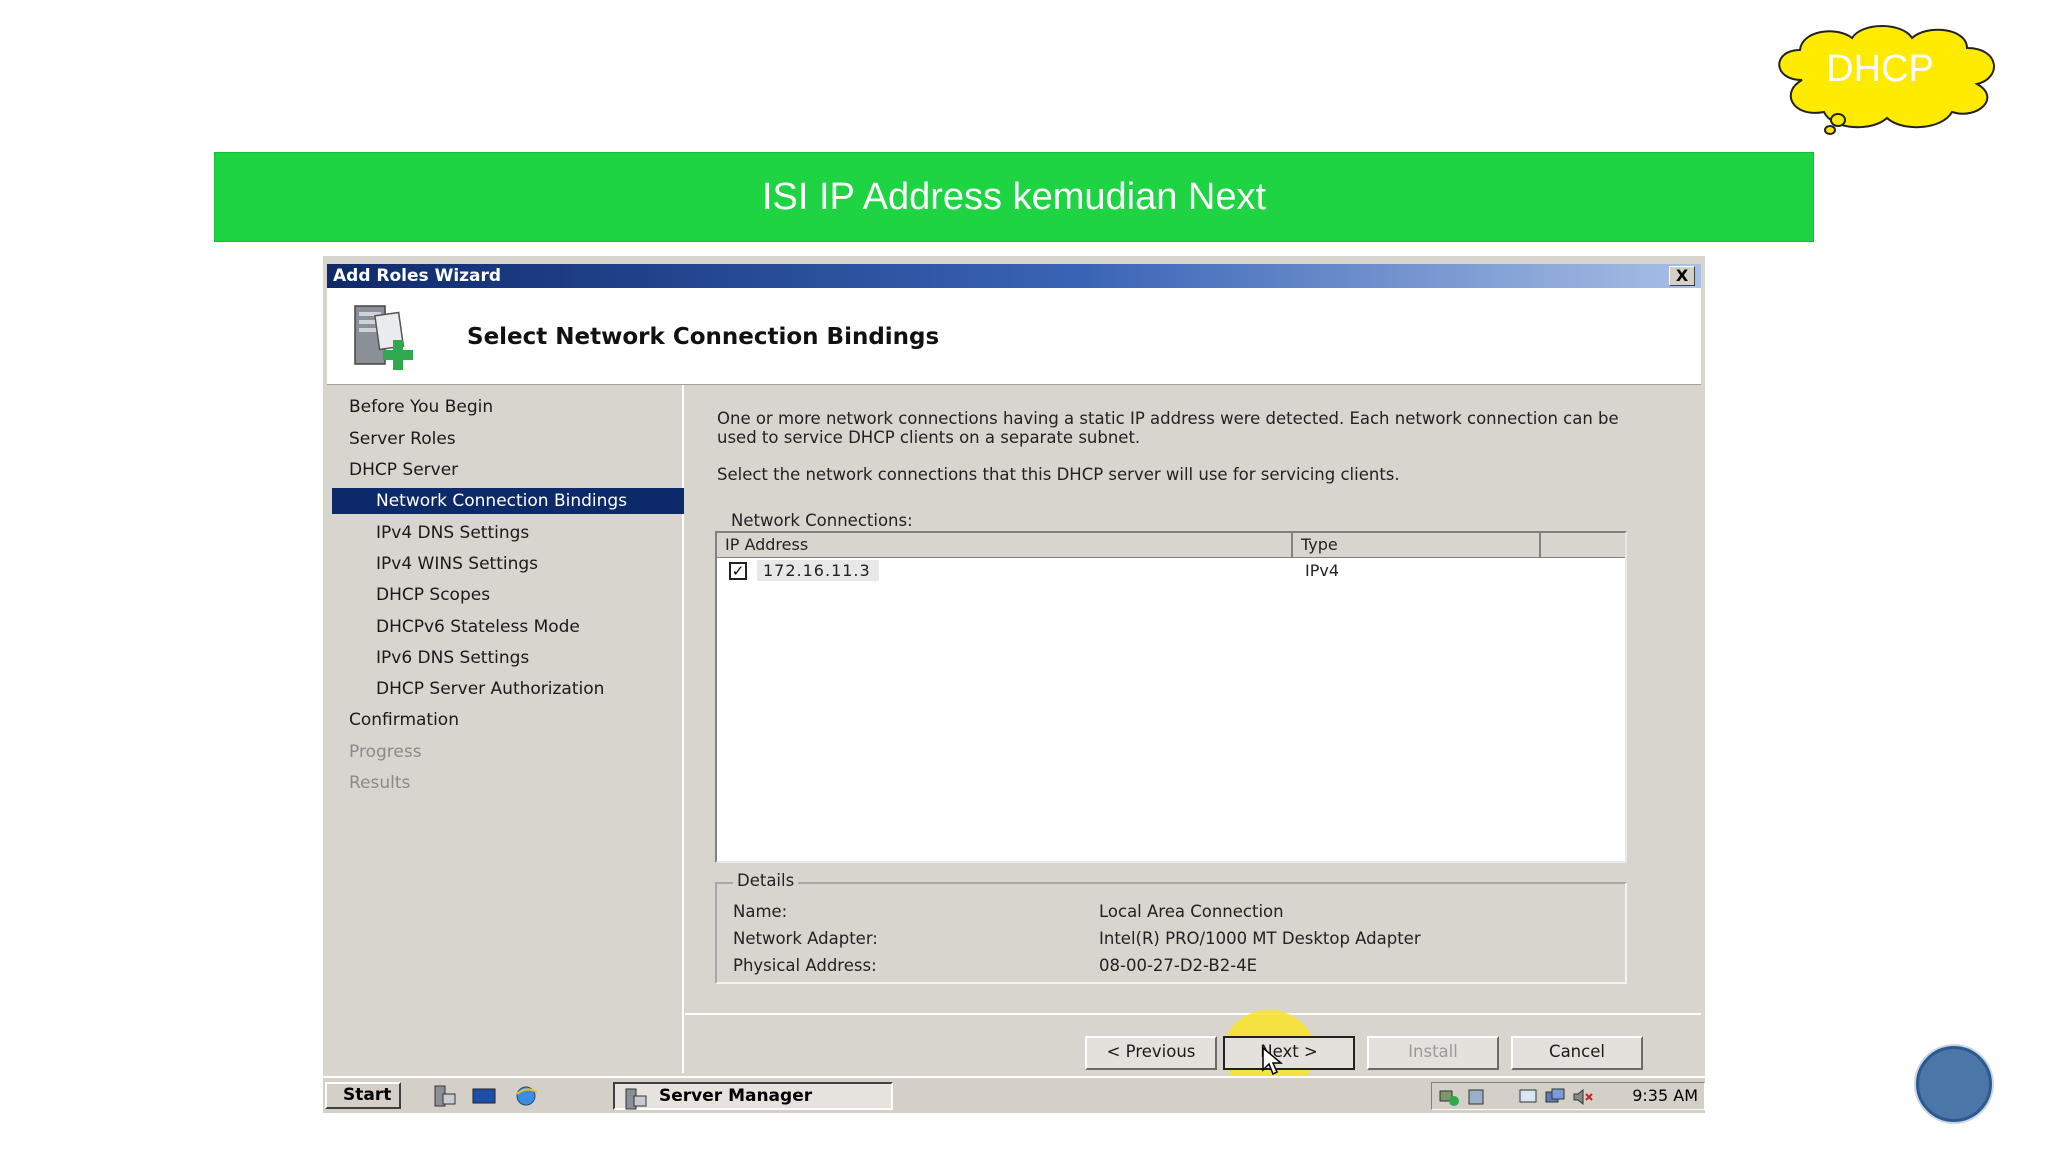 This screenshot has height=1152, width=2048. Describe the element at coordinates (1568, 1096) in the screenshot. I see `system-tray: 9:35 AM` at that location.